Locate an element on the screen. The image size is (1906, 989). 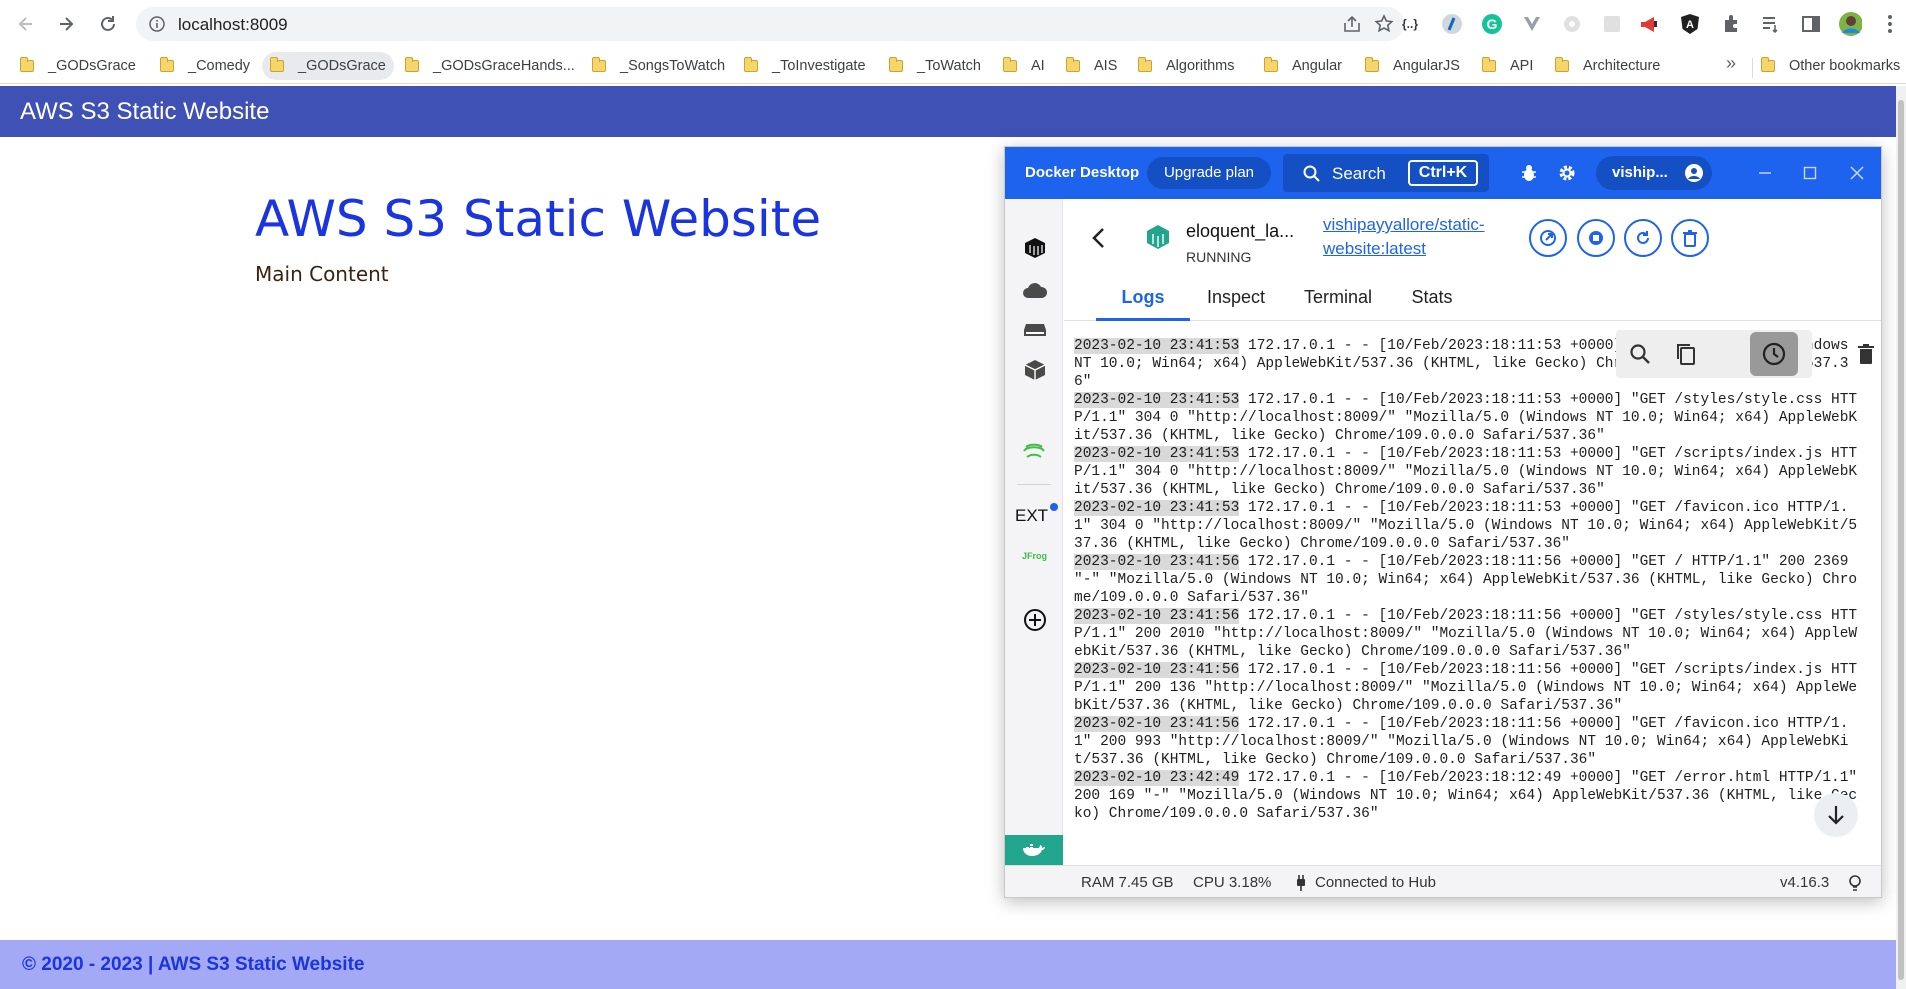
share-icon is located at coordinates (1352, 24).